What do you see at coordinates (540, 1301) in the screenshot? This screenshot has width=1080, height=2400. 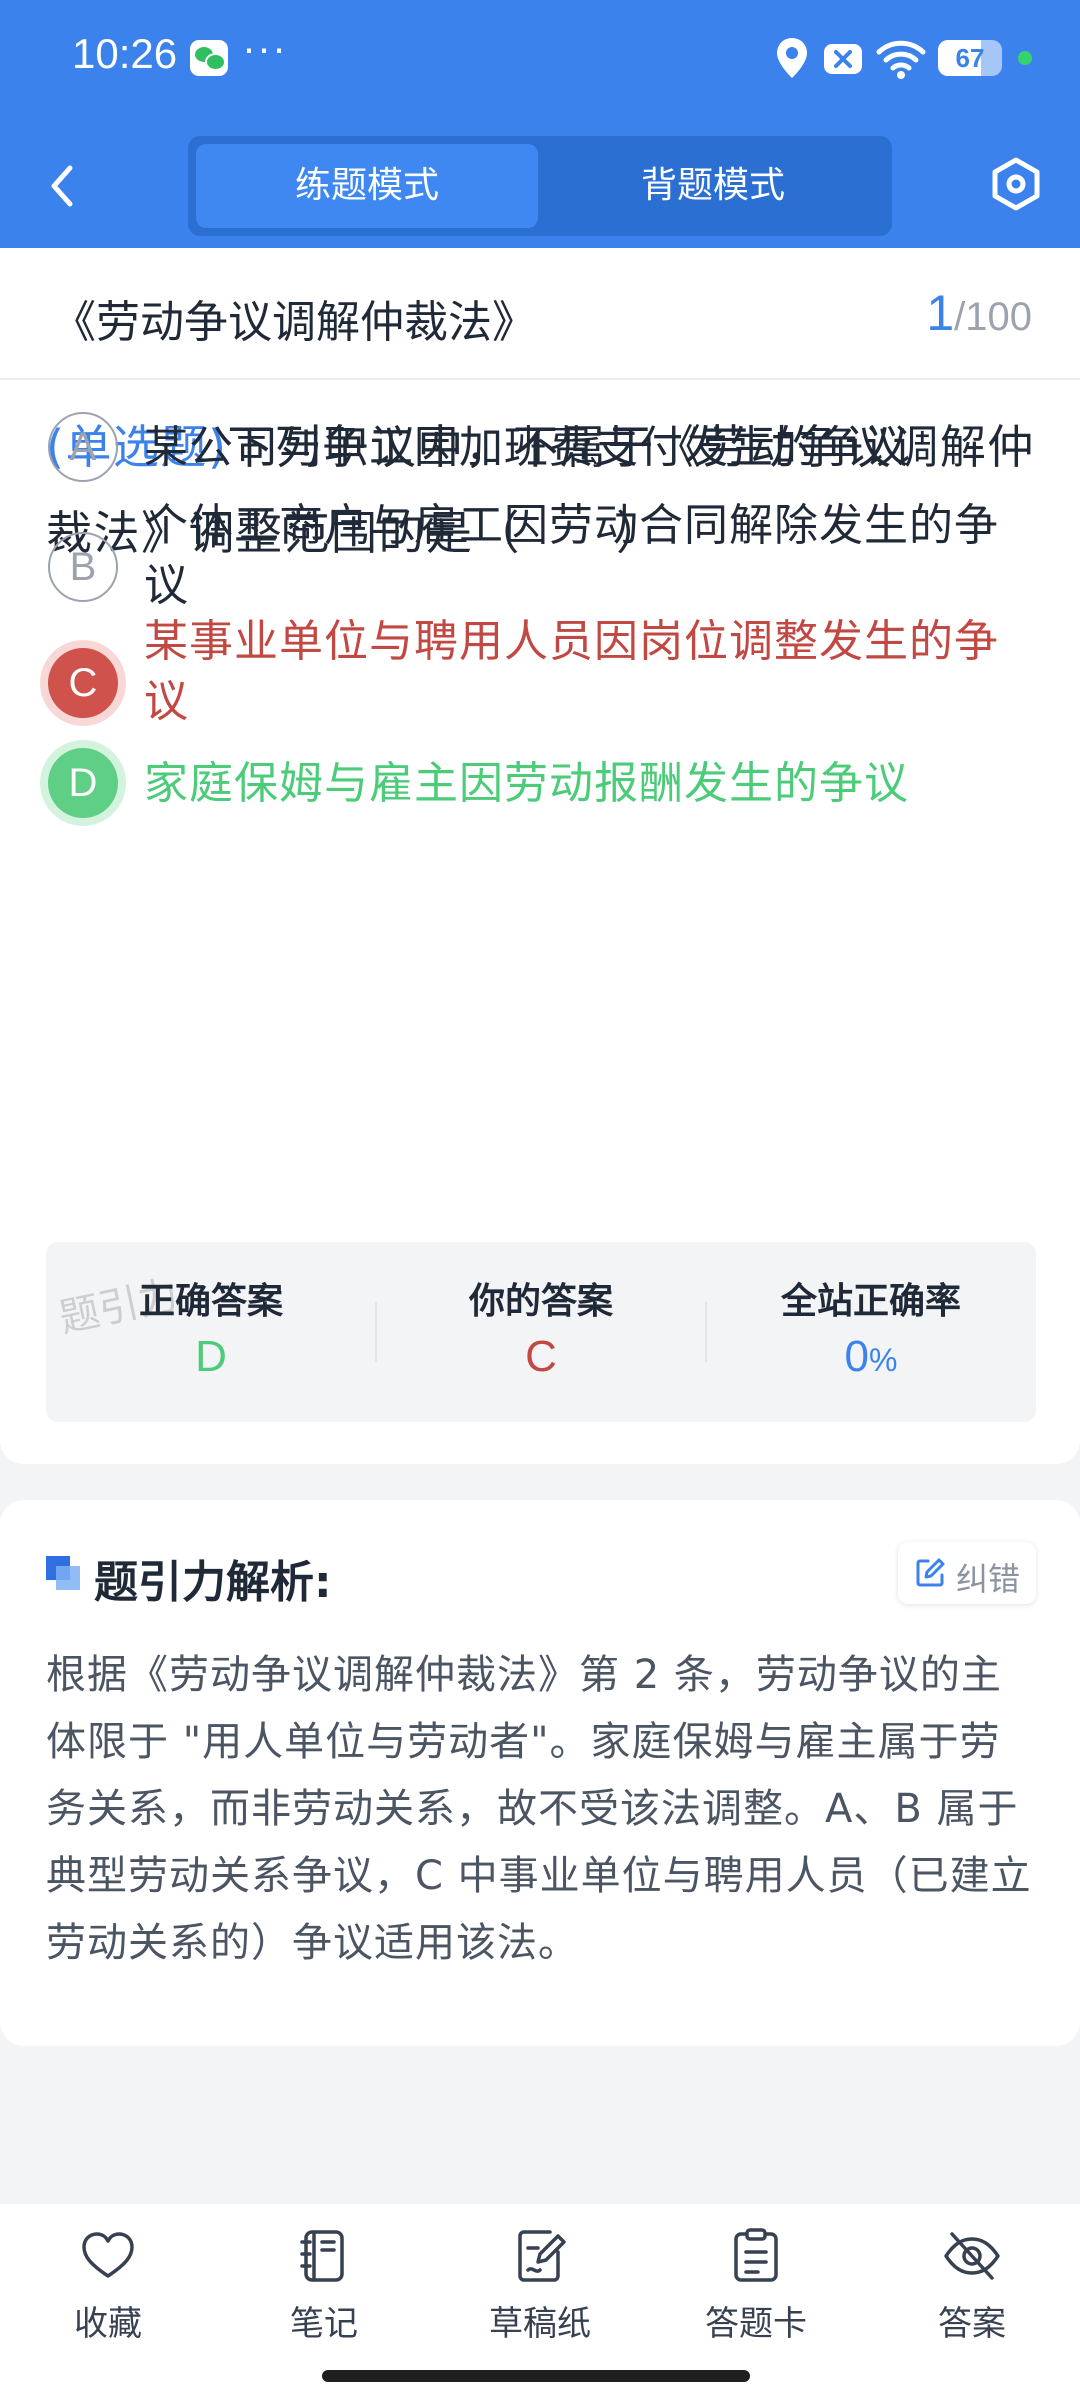 I see `your-answer-label: 你的答案` at bounding box center [540, 1301].